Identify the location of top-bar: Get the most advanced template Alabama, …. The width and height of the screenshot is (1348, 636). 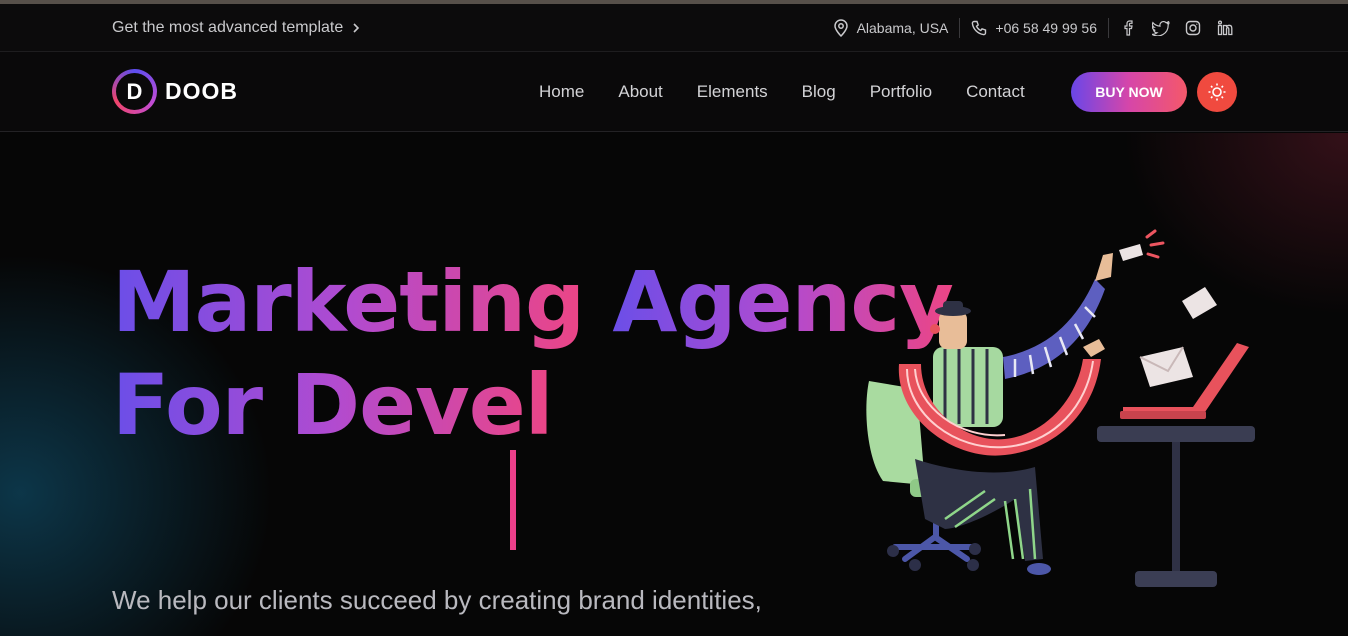
(674, 28).